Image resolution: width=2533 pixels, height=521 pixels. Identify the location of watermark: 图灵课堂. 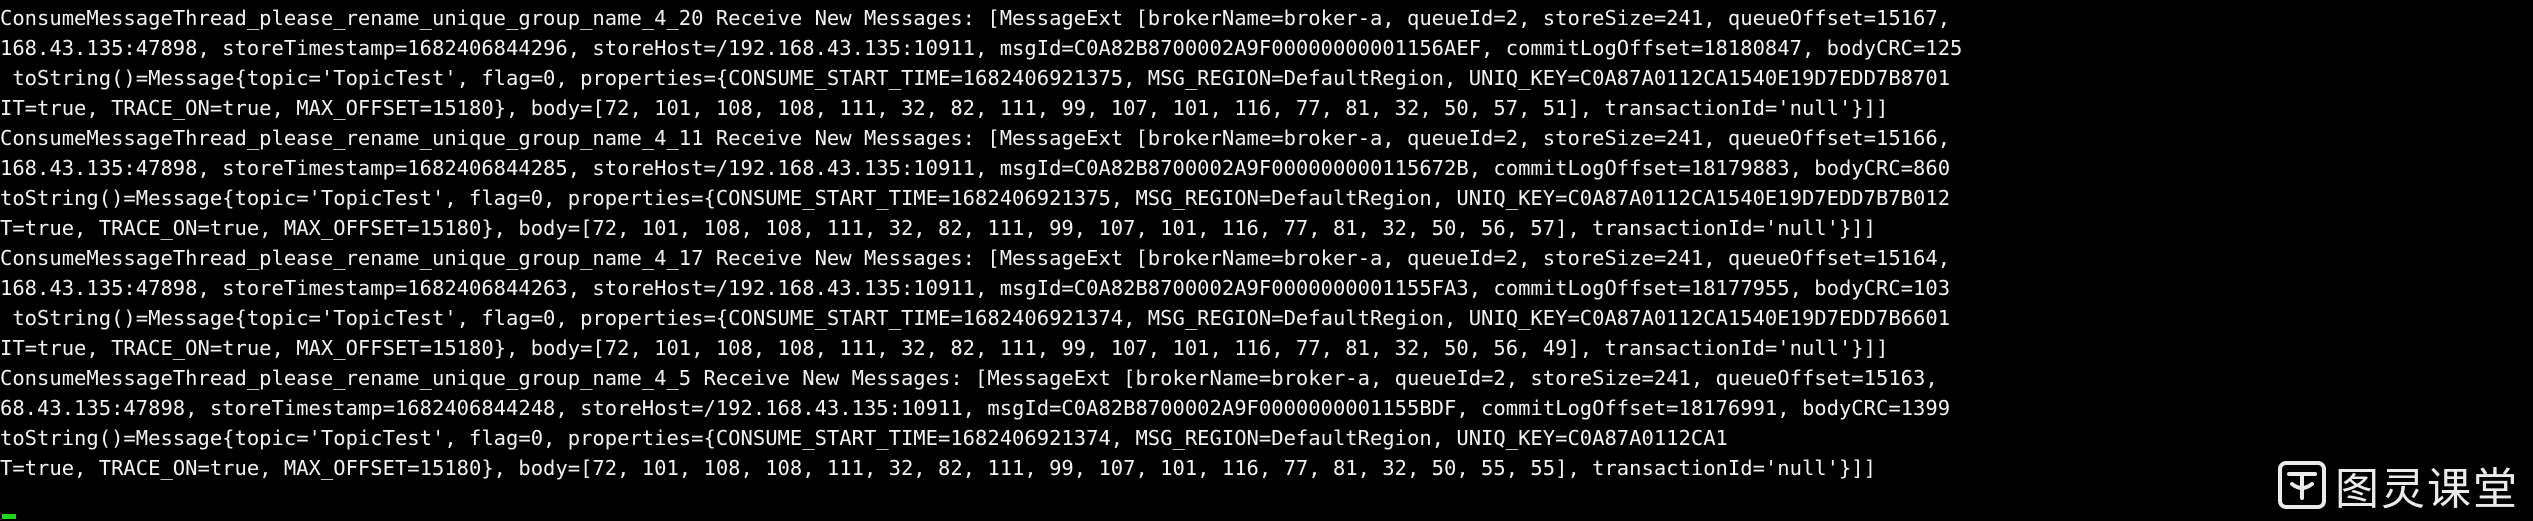
(2398, 485).